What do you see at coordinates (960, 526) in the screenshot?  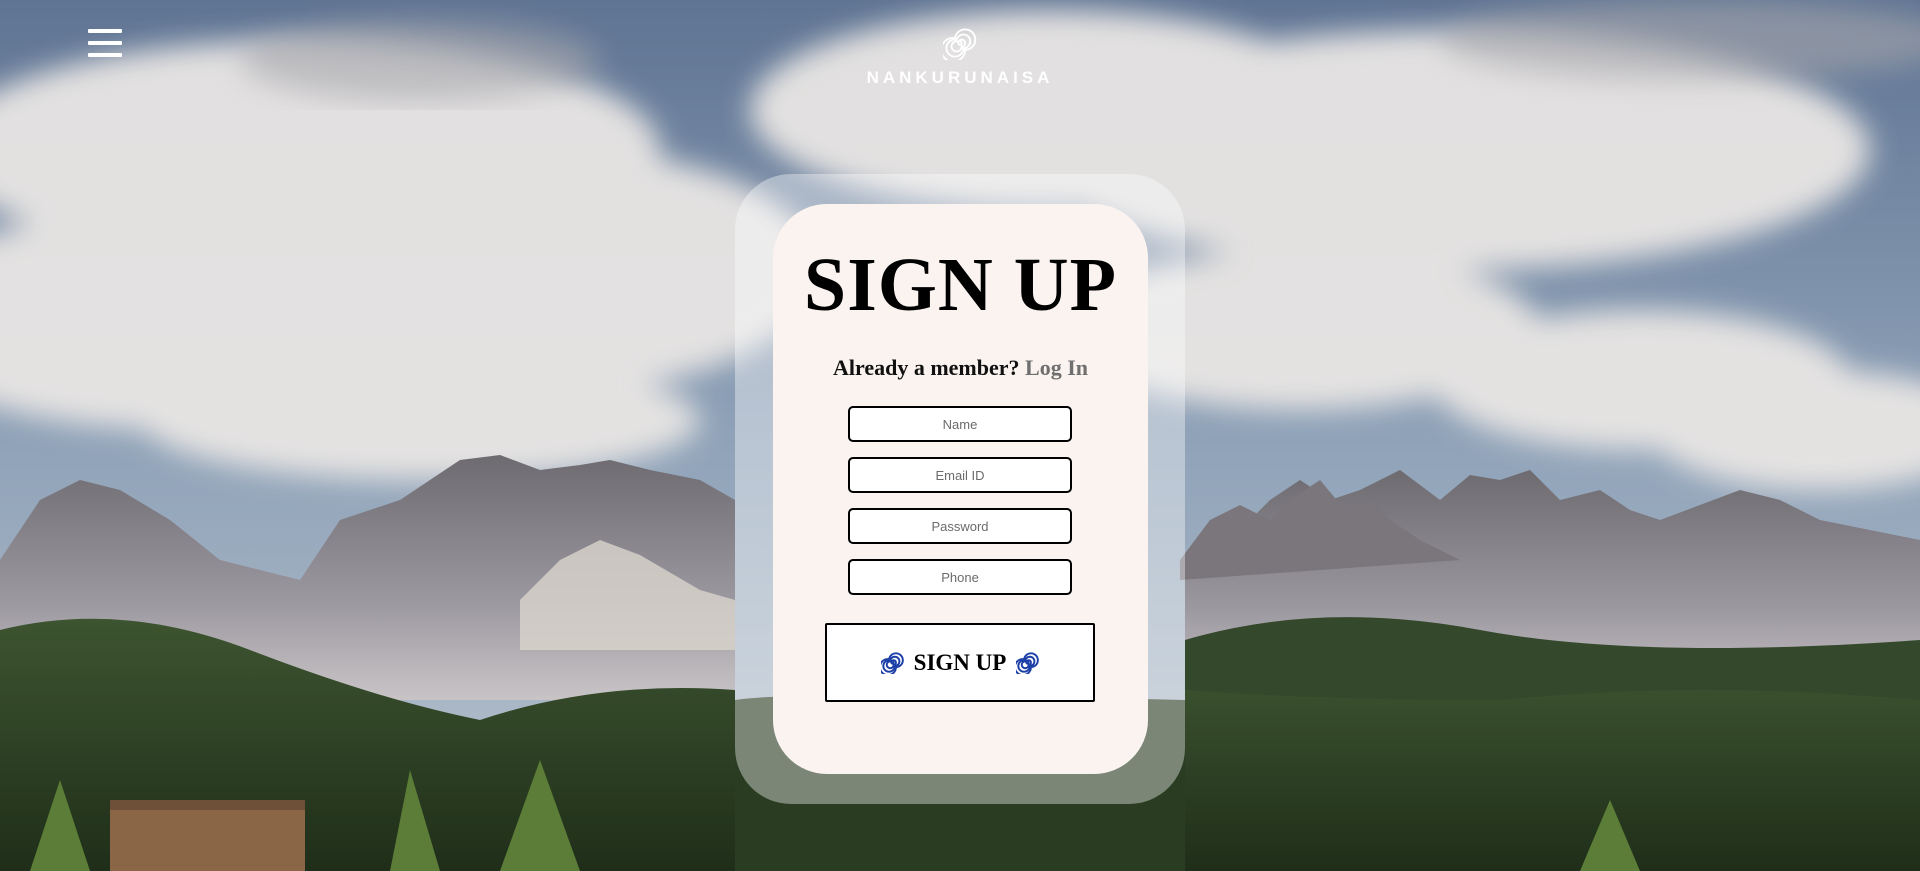 I see `password-field` at bounding box center [960, 526].